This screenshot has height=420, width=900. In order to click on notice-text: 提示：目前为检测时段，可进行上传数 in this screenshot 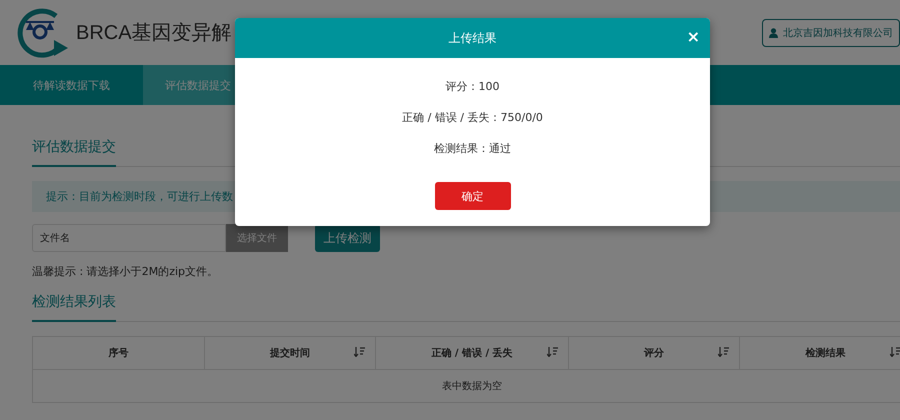, I will do `click(139, 196)`.